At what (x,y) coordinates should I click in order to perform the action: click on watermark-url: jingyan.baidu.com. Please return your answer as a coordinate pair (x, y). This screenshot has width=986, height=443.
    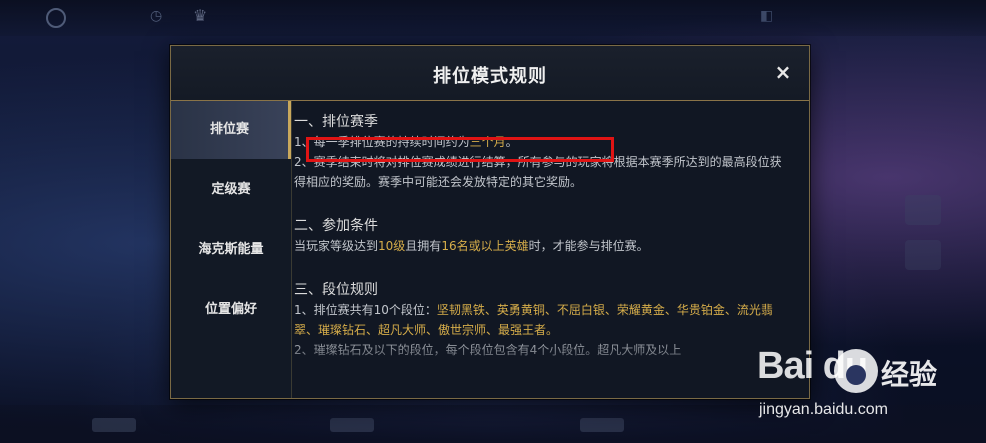
    Looking at the image, I should click on (823, 409).